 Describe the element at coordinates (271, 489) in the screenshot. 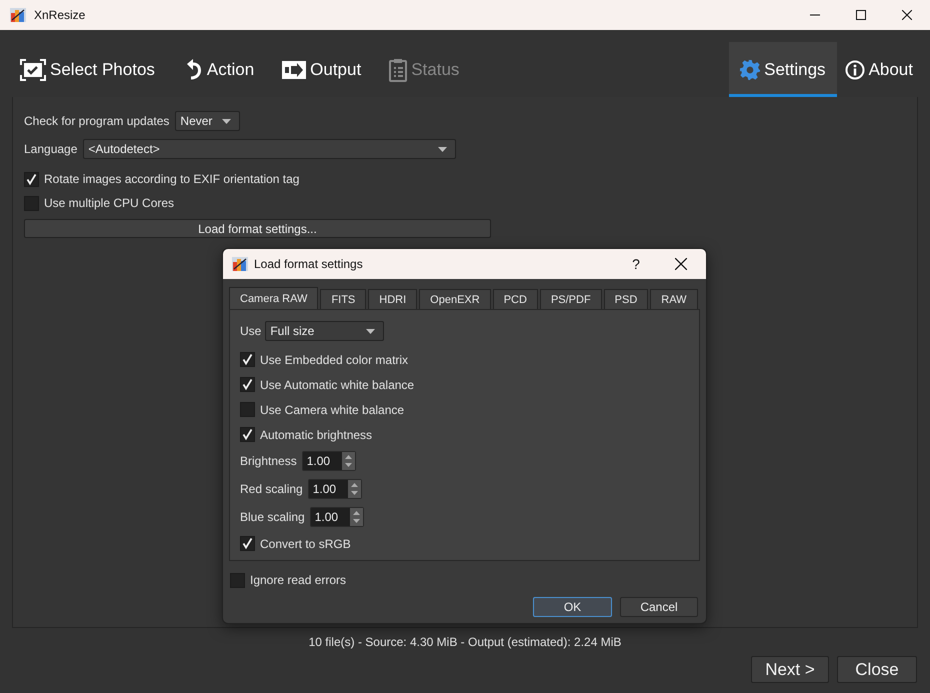

I see `field-label: Red scaling` at that location.